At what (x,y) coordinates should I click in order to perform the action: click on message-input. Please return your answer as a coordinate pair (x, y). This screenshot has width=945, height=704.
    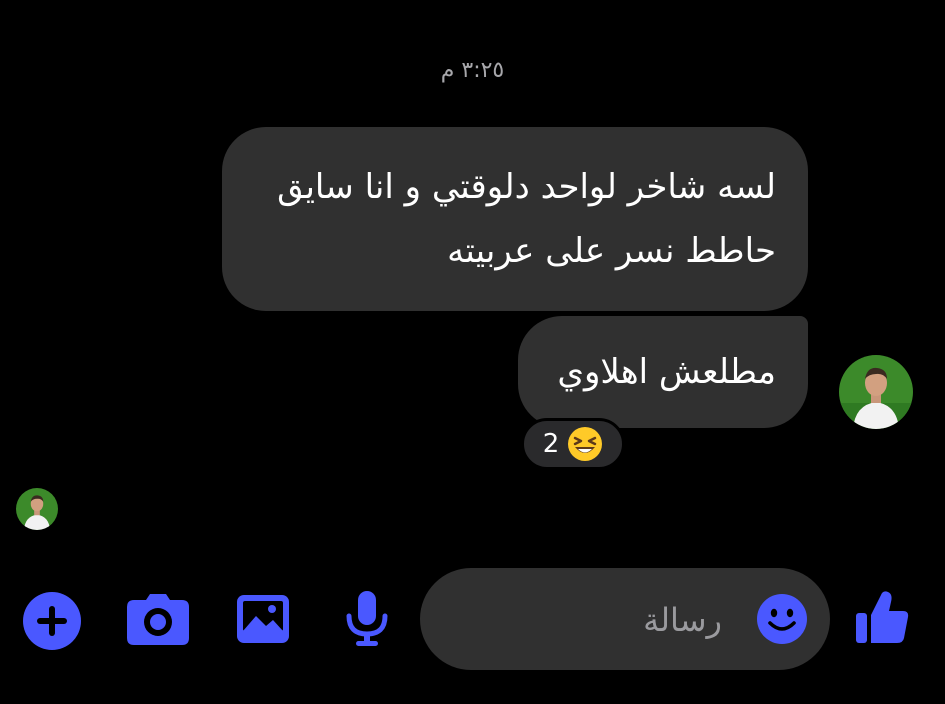
    Looking at the image, I should click on (627, 620).